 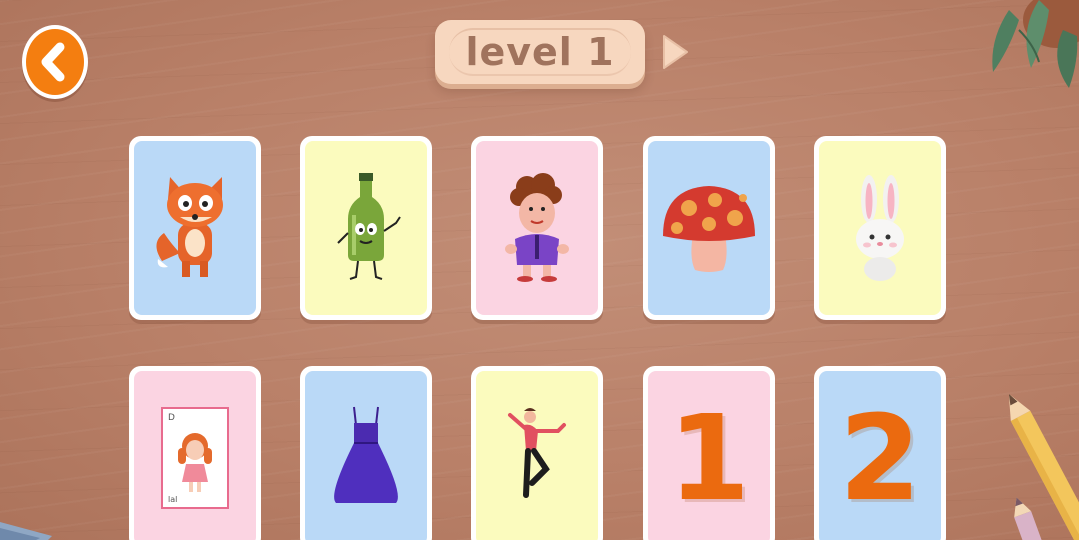 I want to click on rabbit-icon, so click(x=880, y=228).